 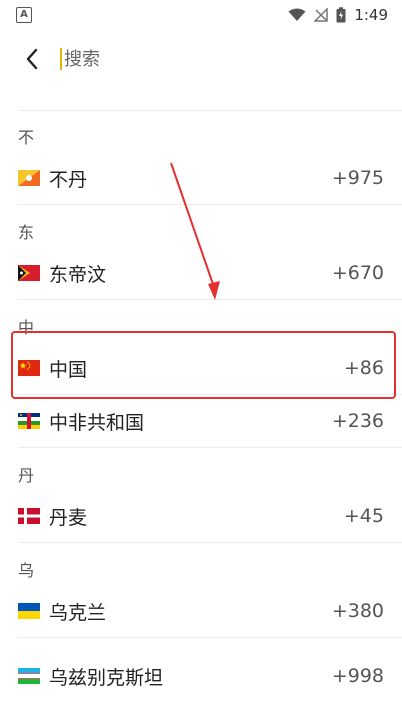 I want to click on search-box, so click(x=212, y=59).